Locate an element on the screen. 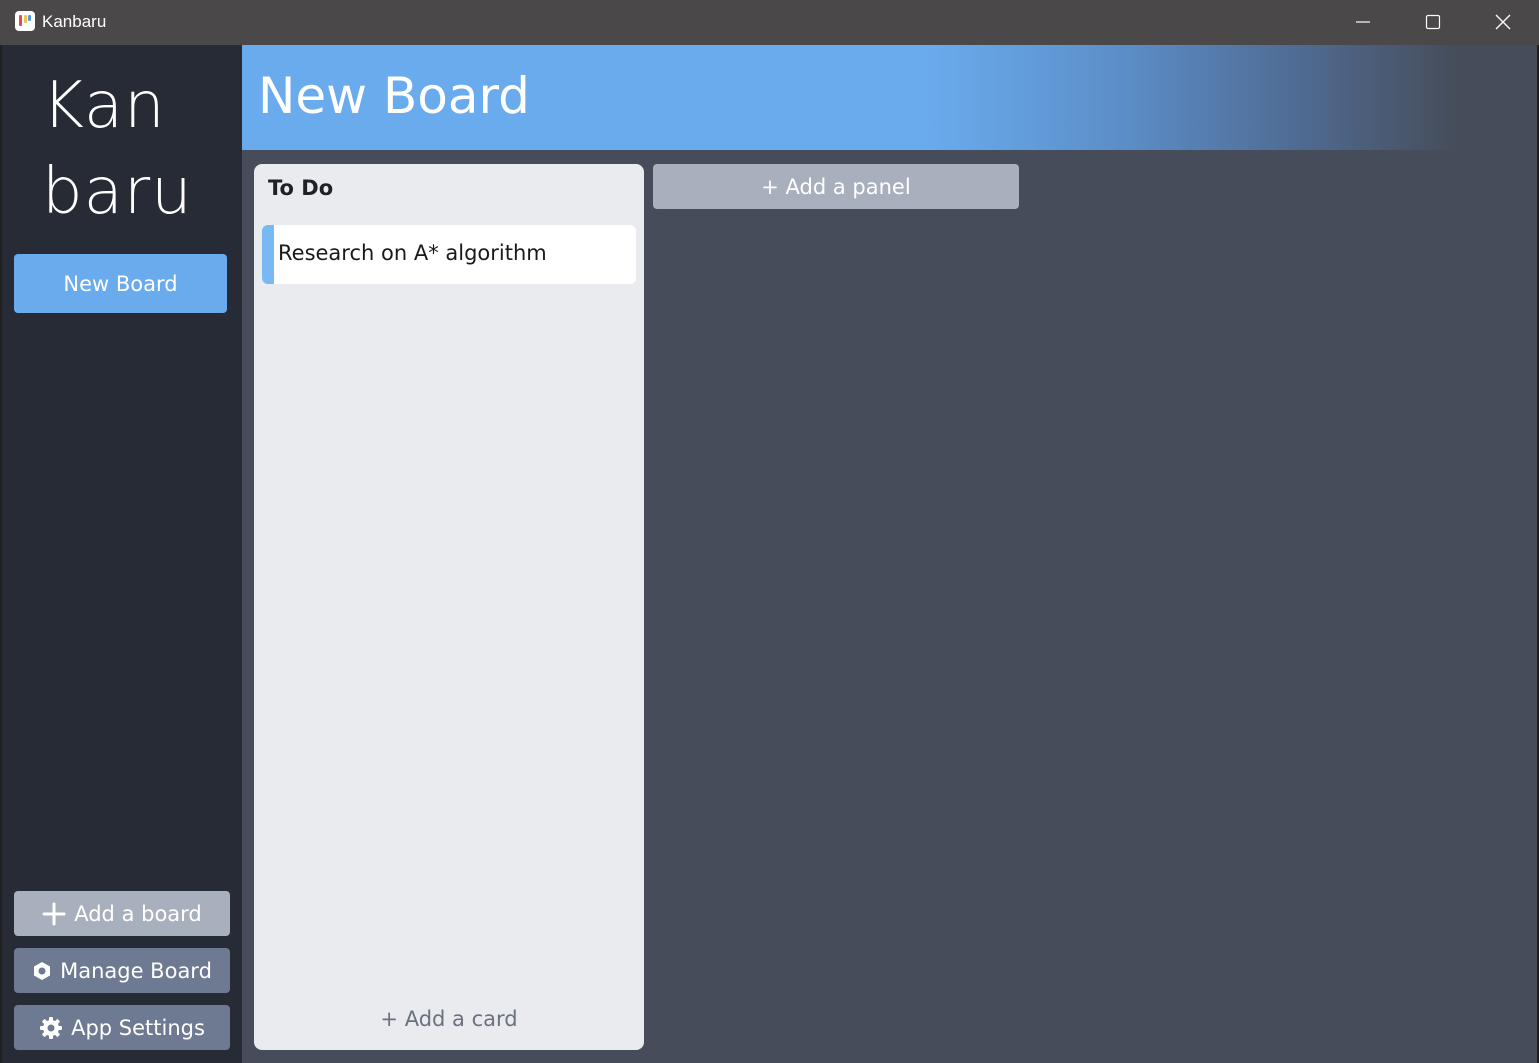  board-title: New Board is located at coordinates (394, 96).